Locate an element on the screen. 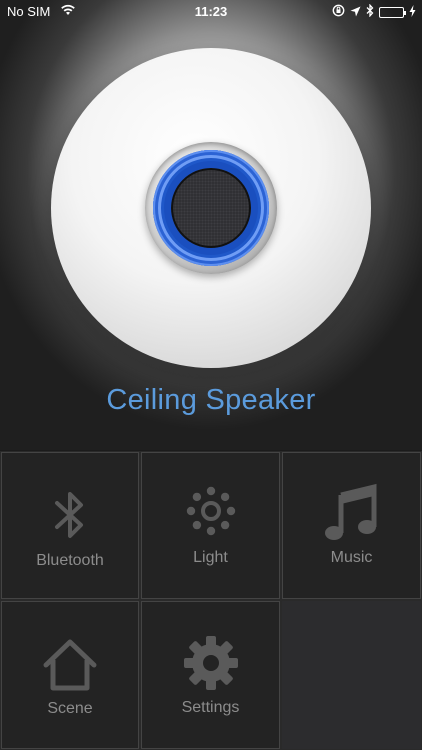  status-bar: No SIM 11:23 is located at coordinates (211, 12).